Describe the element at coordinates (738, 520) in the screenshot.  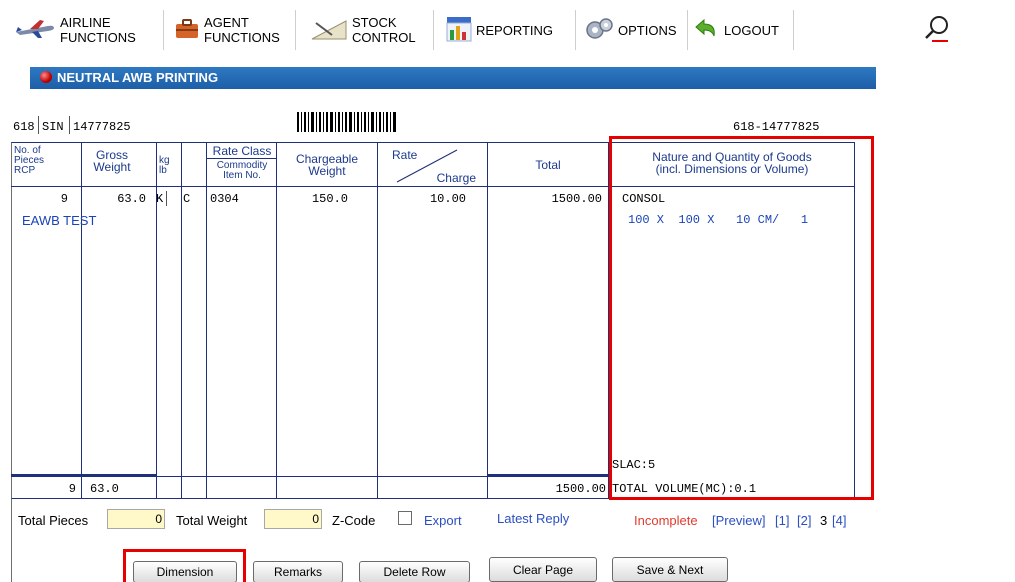
I see `preview-link: [Preview]` at that location.